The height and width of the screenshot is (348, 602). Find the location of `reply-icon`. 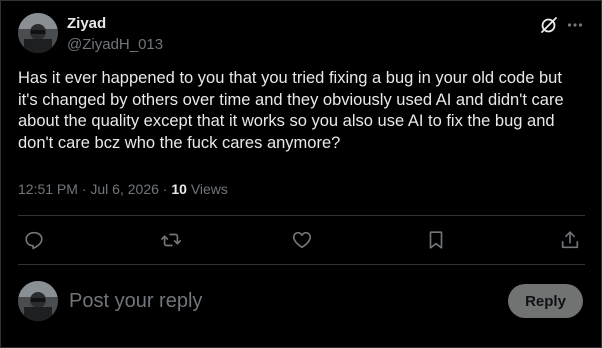

reply-icon is located at coordinates (34, 240).